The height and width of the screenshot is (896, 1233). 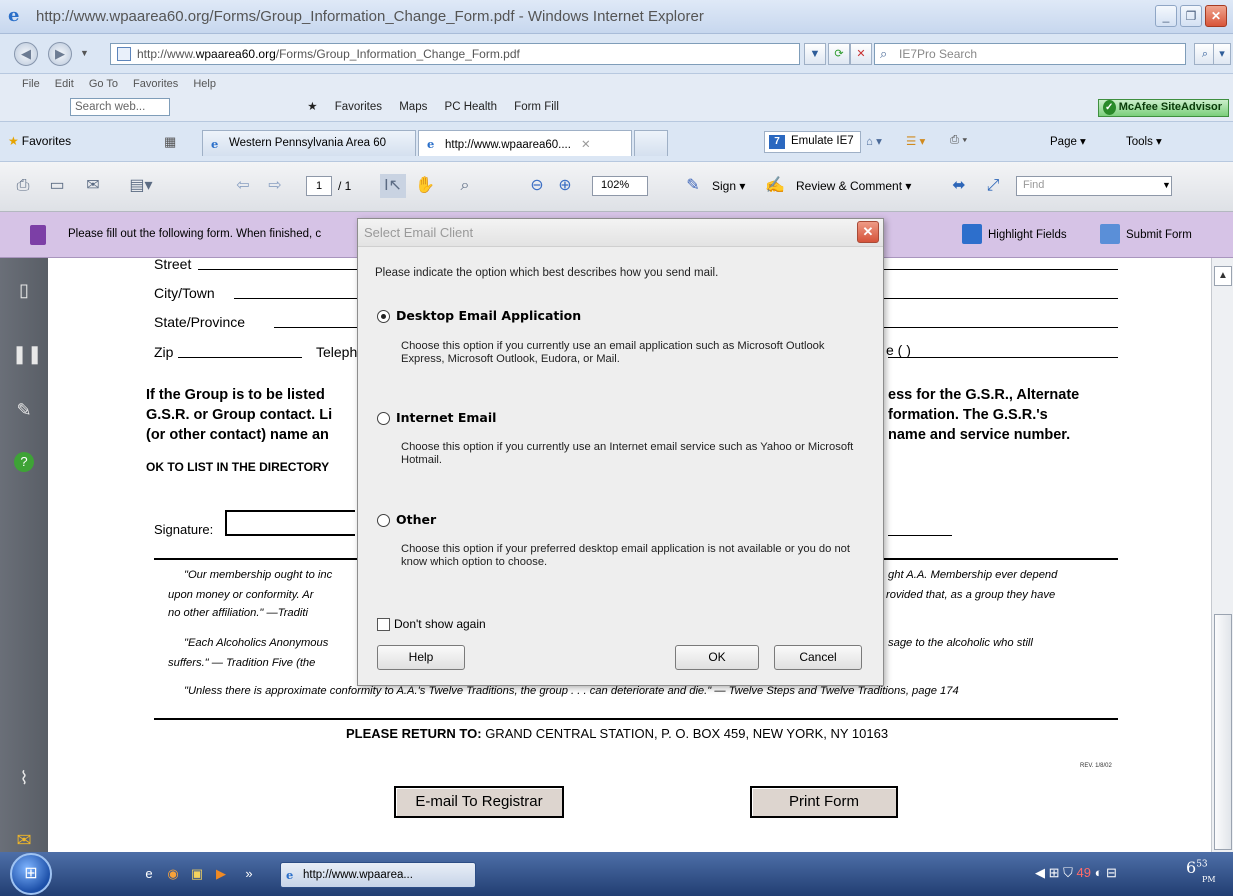 I want to click on option-other-label: Other, so click(x=416, y=519).